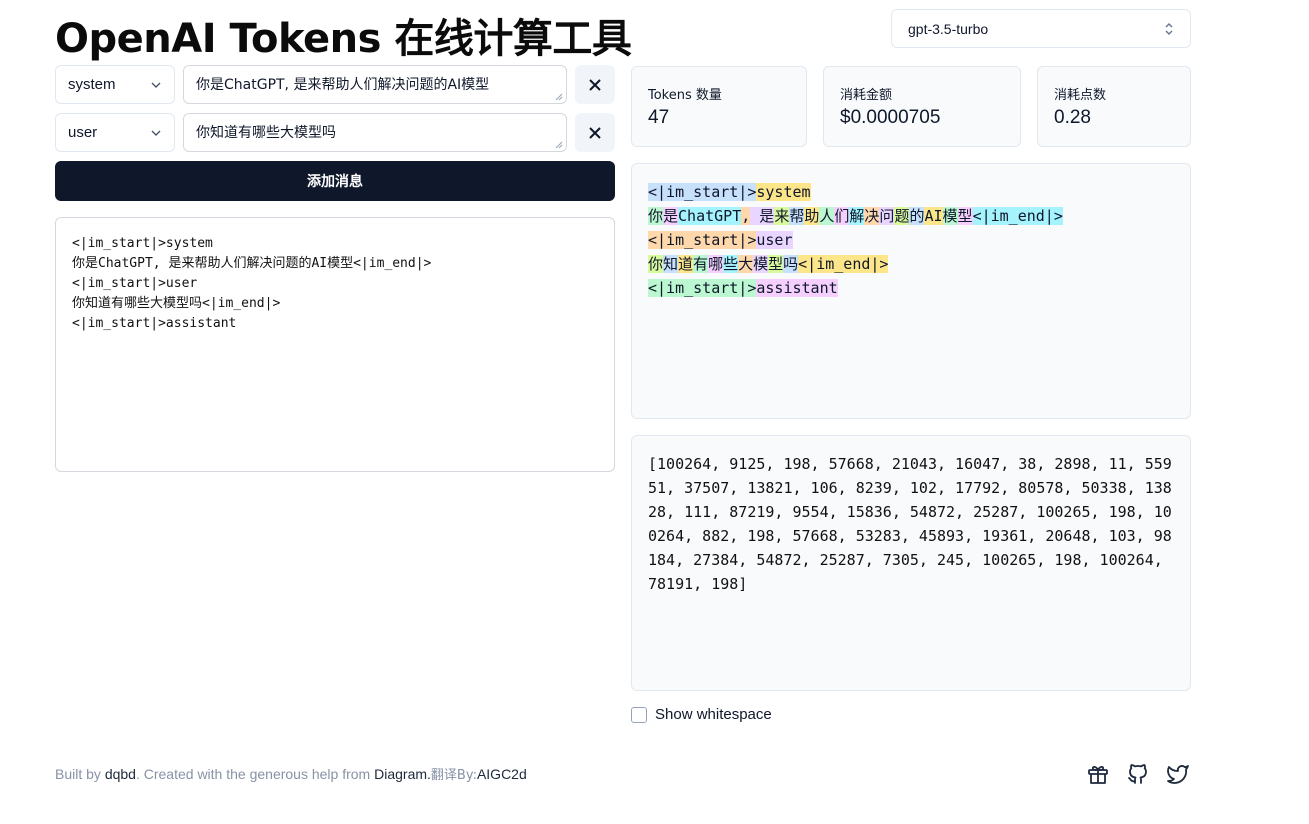 This screenshot has width=1309, height=824. What do you see at coordinates (335, 181) in the screenshot?
I see `add-message-button: 添加消息` at bounding box center [335, 181].